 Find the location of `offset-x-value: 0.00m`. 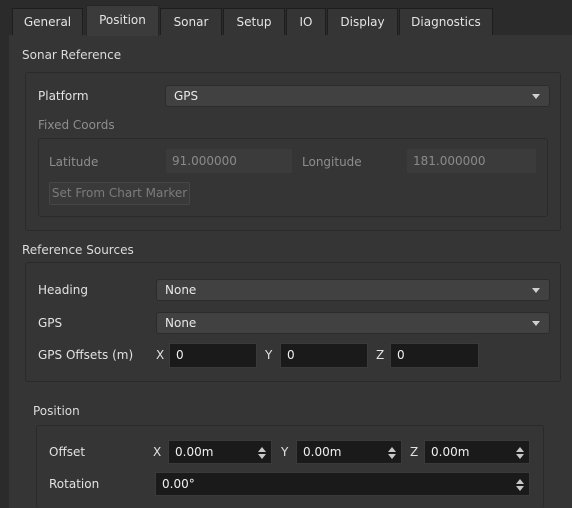

offset-x-value: 0.00m is located at coordinates (194, 452).